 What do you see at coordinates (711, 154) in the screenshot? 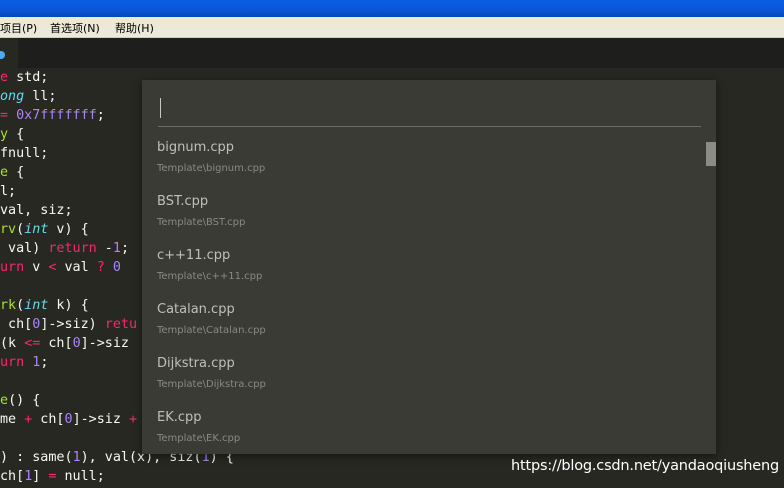
I see `palette-scrollbar` at bounding box center [711, 154].